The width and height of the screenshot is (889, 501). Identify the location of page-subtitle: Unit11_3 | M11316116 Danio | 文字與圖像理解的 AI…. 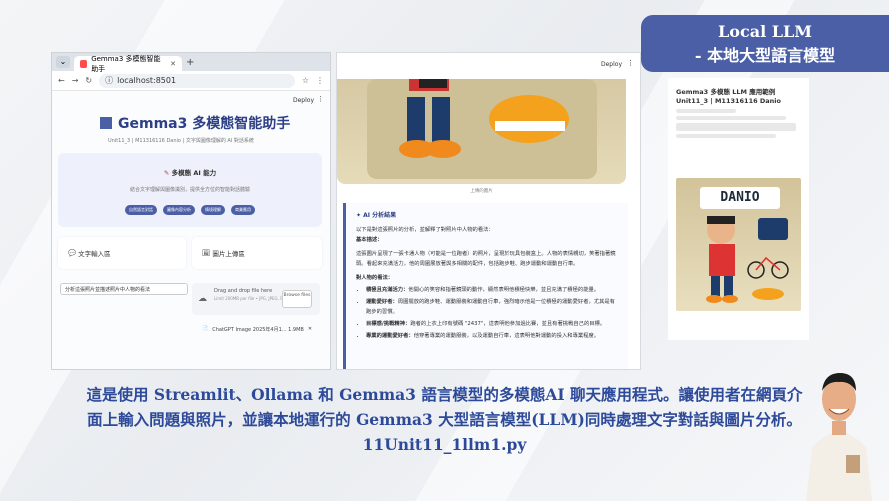
(181, 141).